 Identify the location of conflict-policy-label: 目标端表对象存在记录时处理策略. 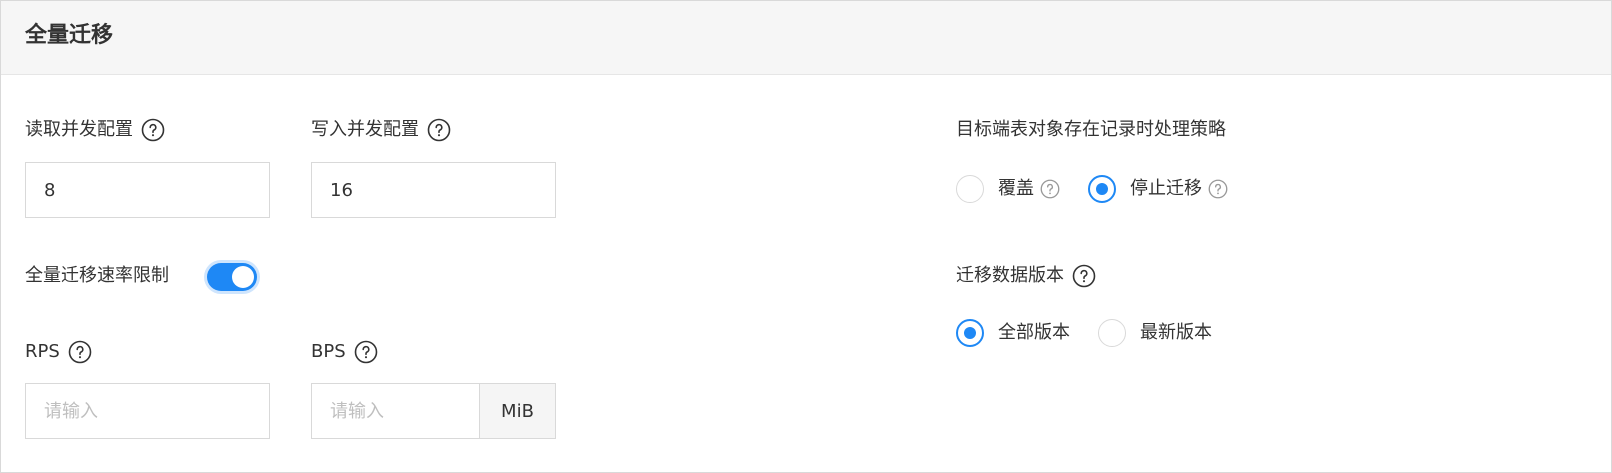
(1091, 129).